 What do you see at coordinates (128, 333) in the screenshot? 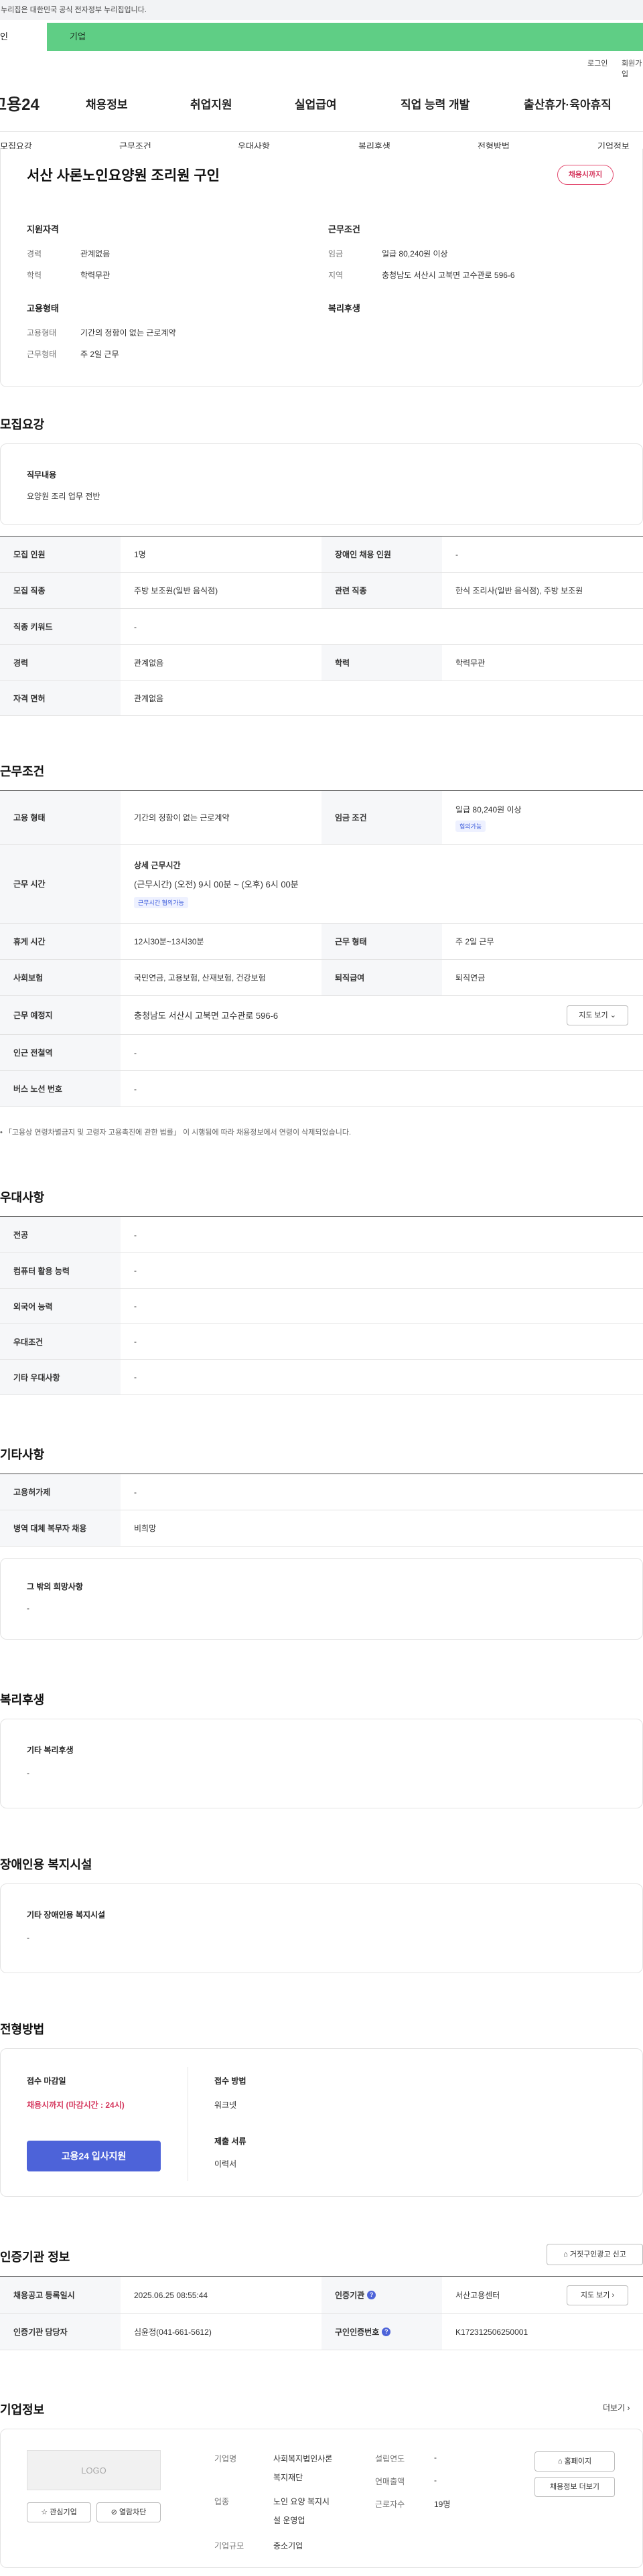
I see `emp-type-value: 기간의 정함이 없는 근로계약` at bounding box center [128, 333].